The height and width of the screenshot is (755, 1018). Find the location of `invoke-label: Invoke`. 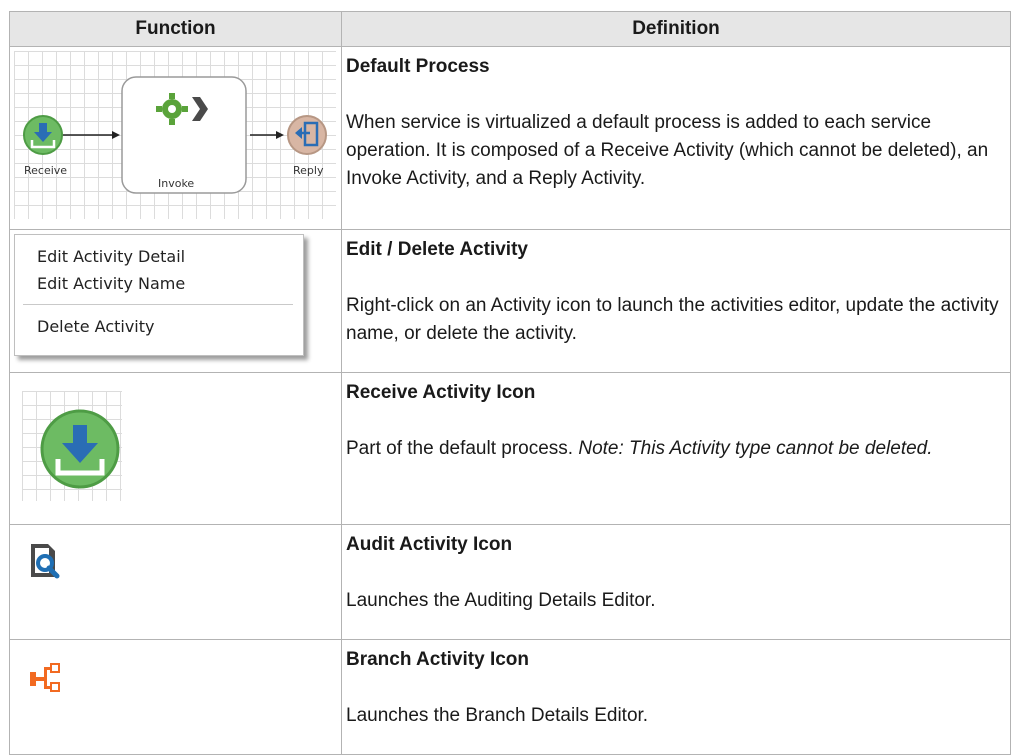

invoke-label: Invoke is located at coordinates (176, 183).